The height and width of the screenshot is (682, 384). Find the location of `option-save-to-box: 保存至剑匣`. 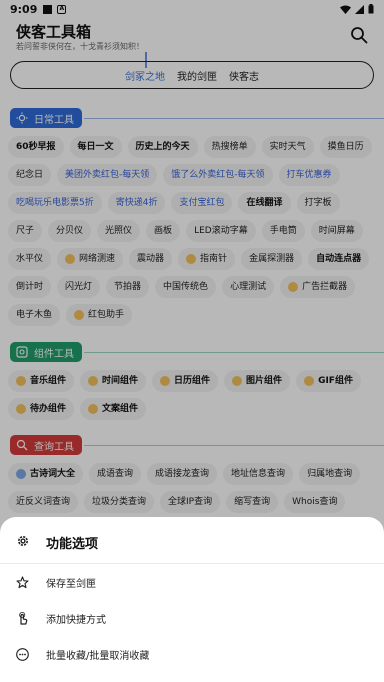

option-save-to-box: 保存至剑匣 is located at coordinates (192, 582).